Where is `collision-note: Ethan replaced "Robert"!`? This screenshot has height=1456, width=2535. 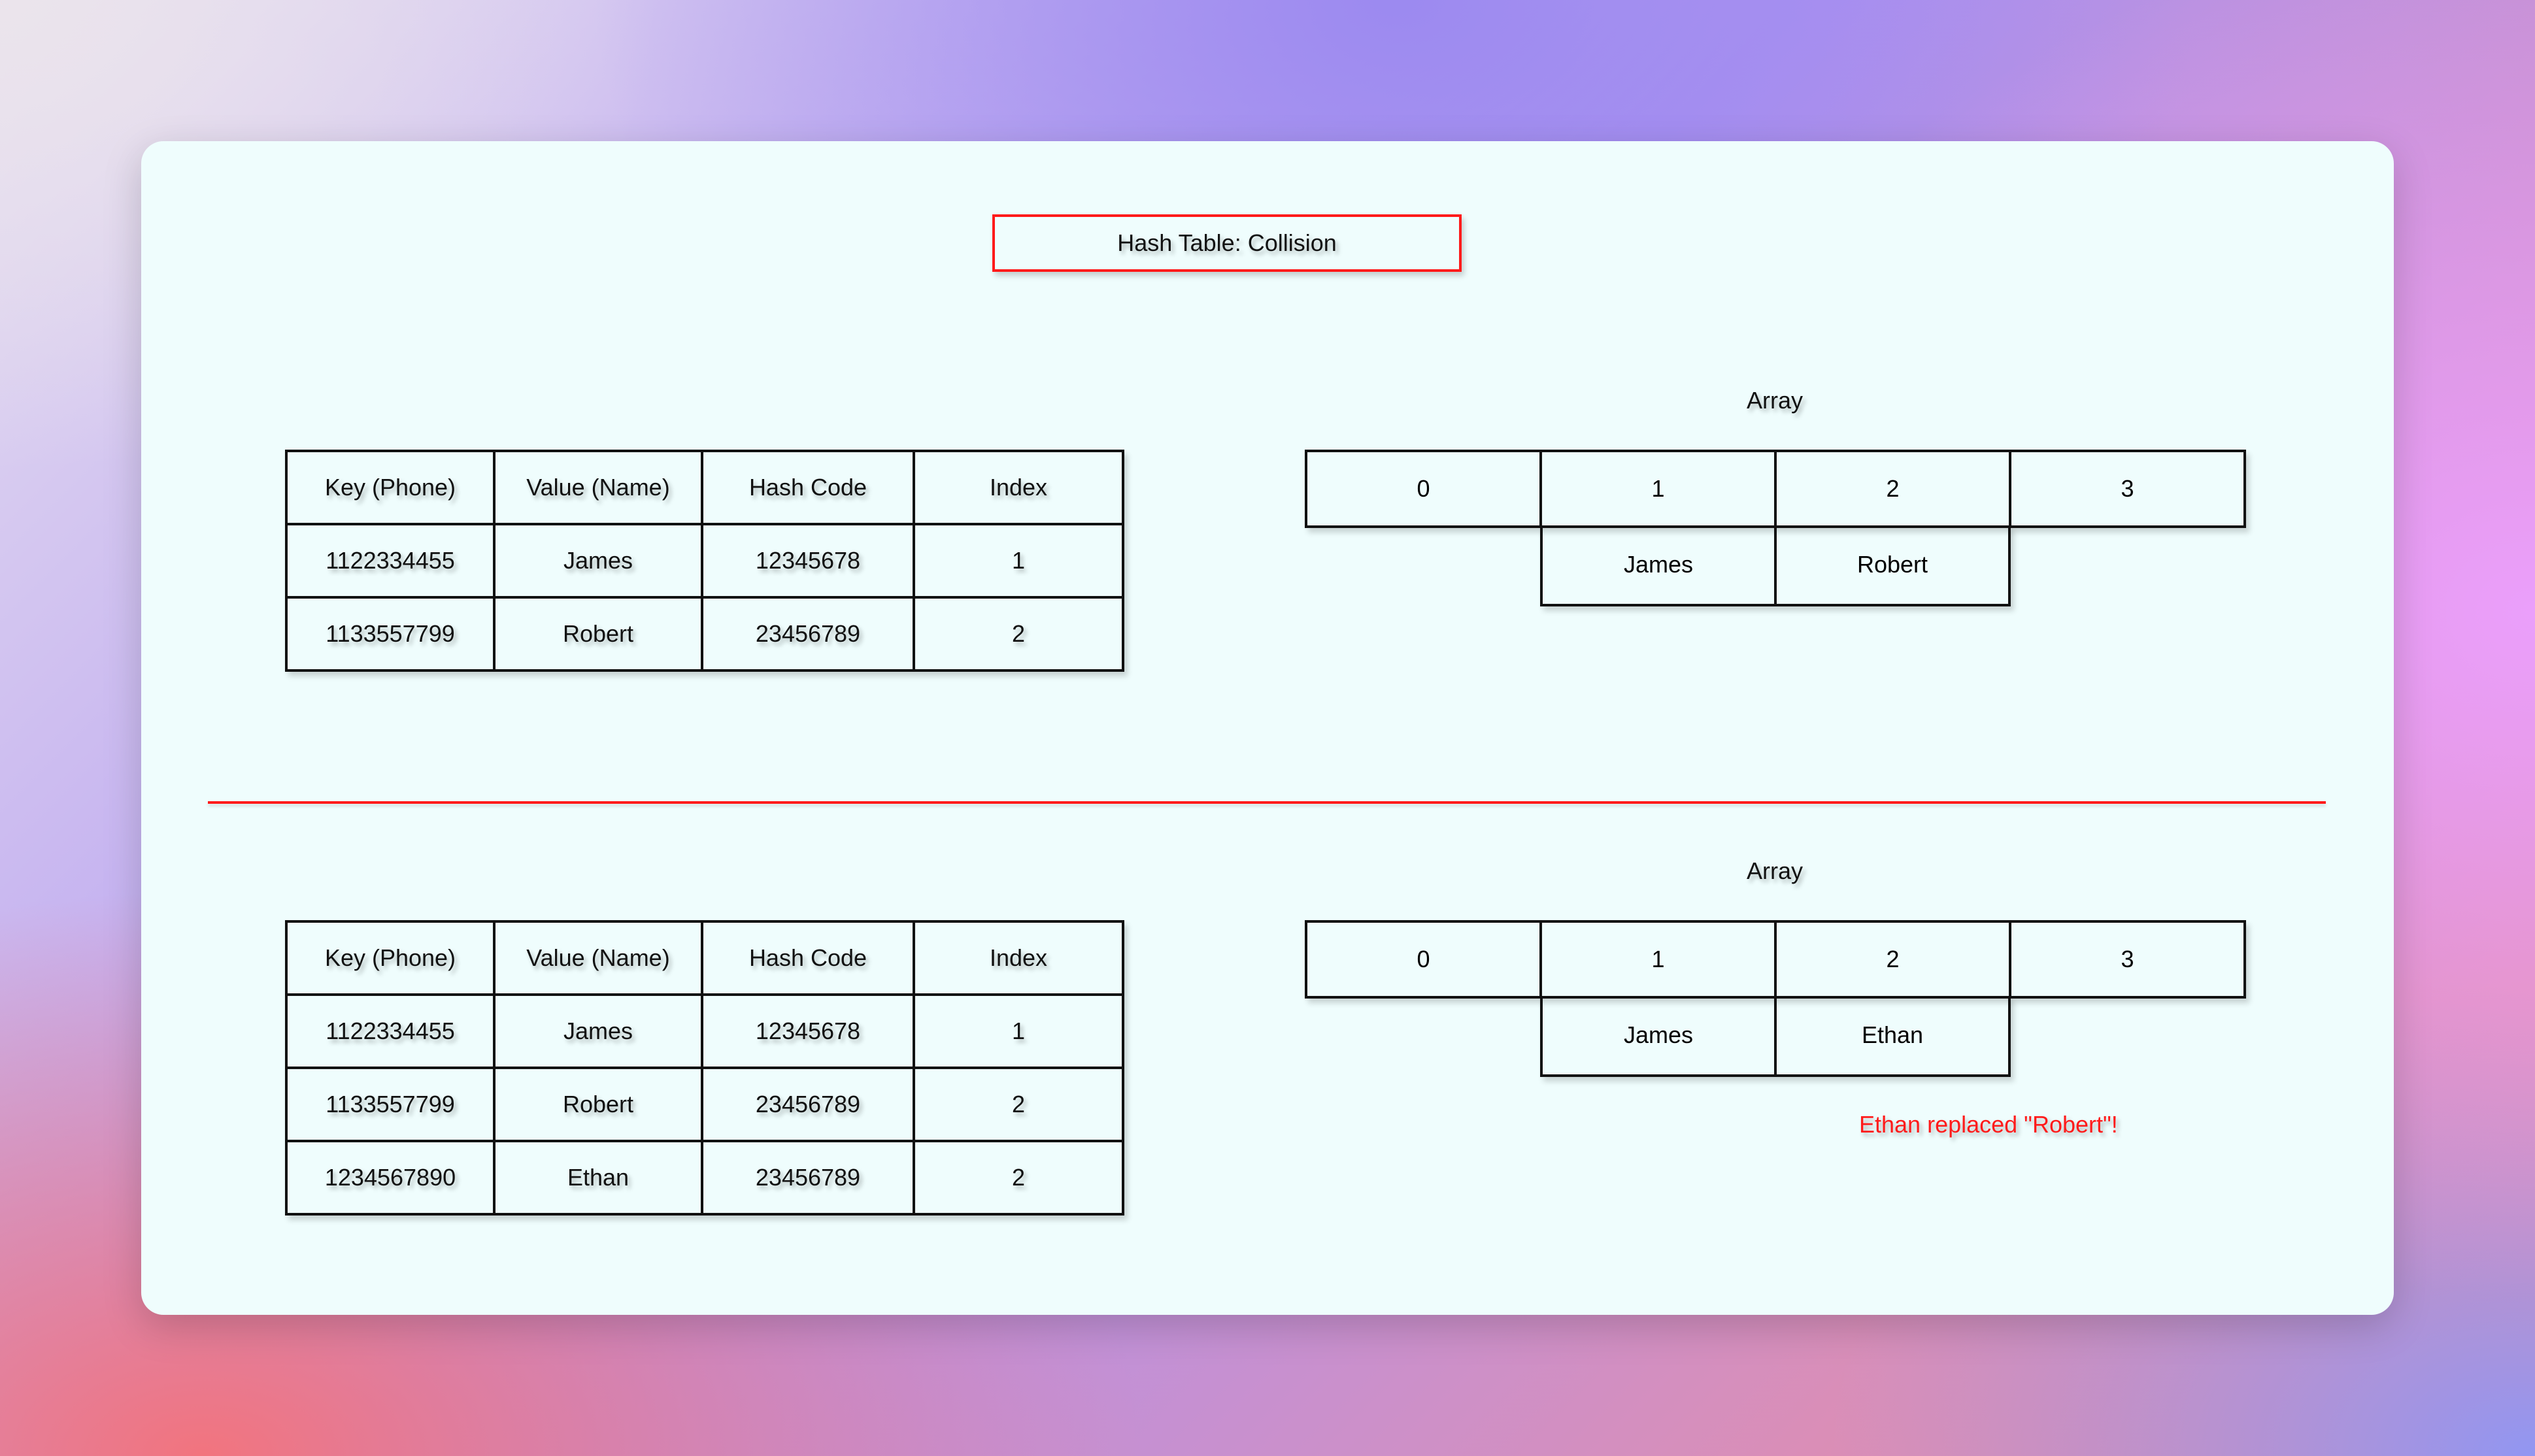 collision-note: Ethan replaced "Robert"! is located at coordinates (1988, 1124).